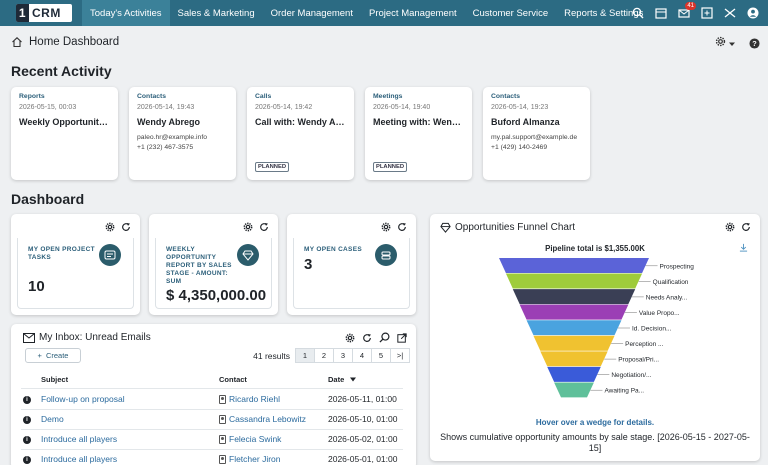 This screenshot has width=768, height=465. I want to click on expand-icon, so click(402, 337).